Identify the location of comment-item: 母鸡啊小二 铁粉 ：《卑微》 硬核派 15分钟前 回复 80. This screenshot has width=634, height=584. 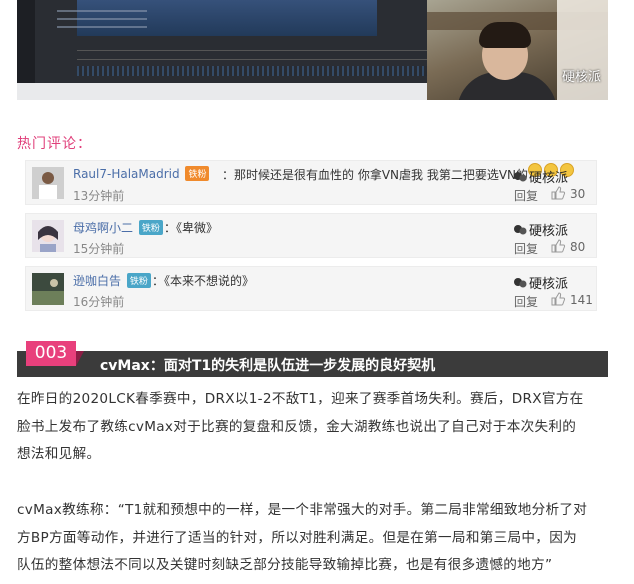
(311, 235).